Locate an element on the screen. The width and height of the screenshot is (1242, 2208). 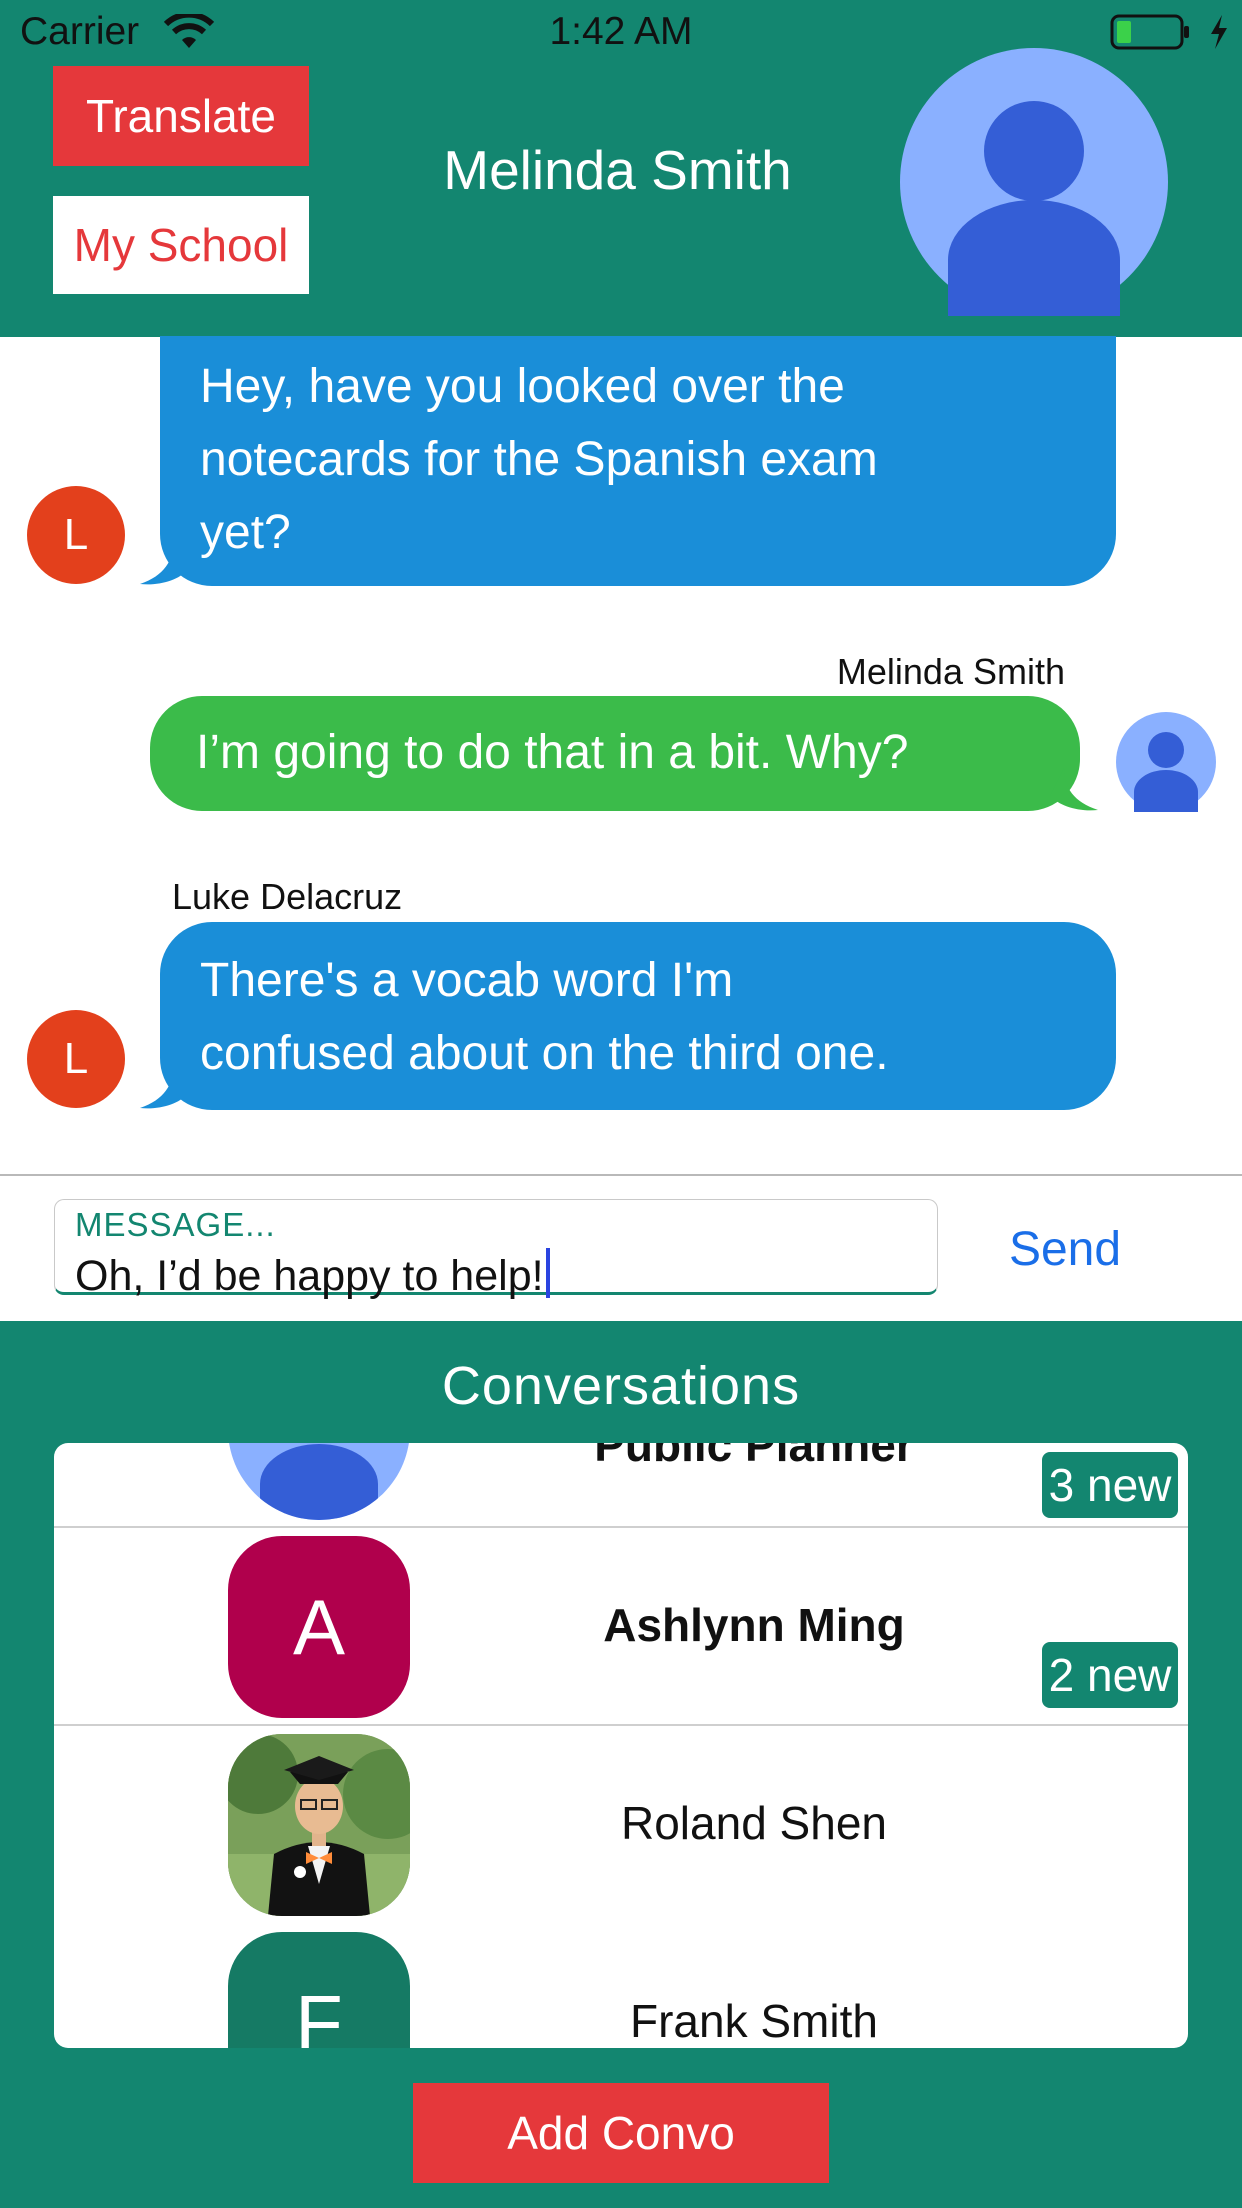
translate-button: Translate is located at coordinates (181, 116).